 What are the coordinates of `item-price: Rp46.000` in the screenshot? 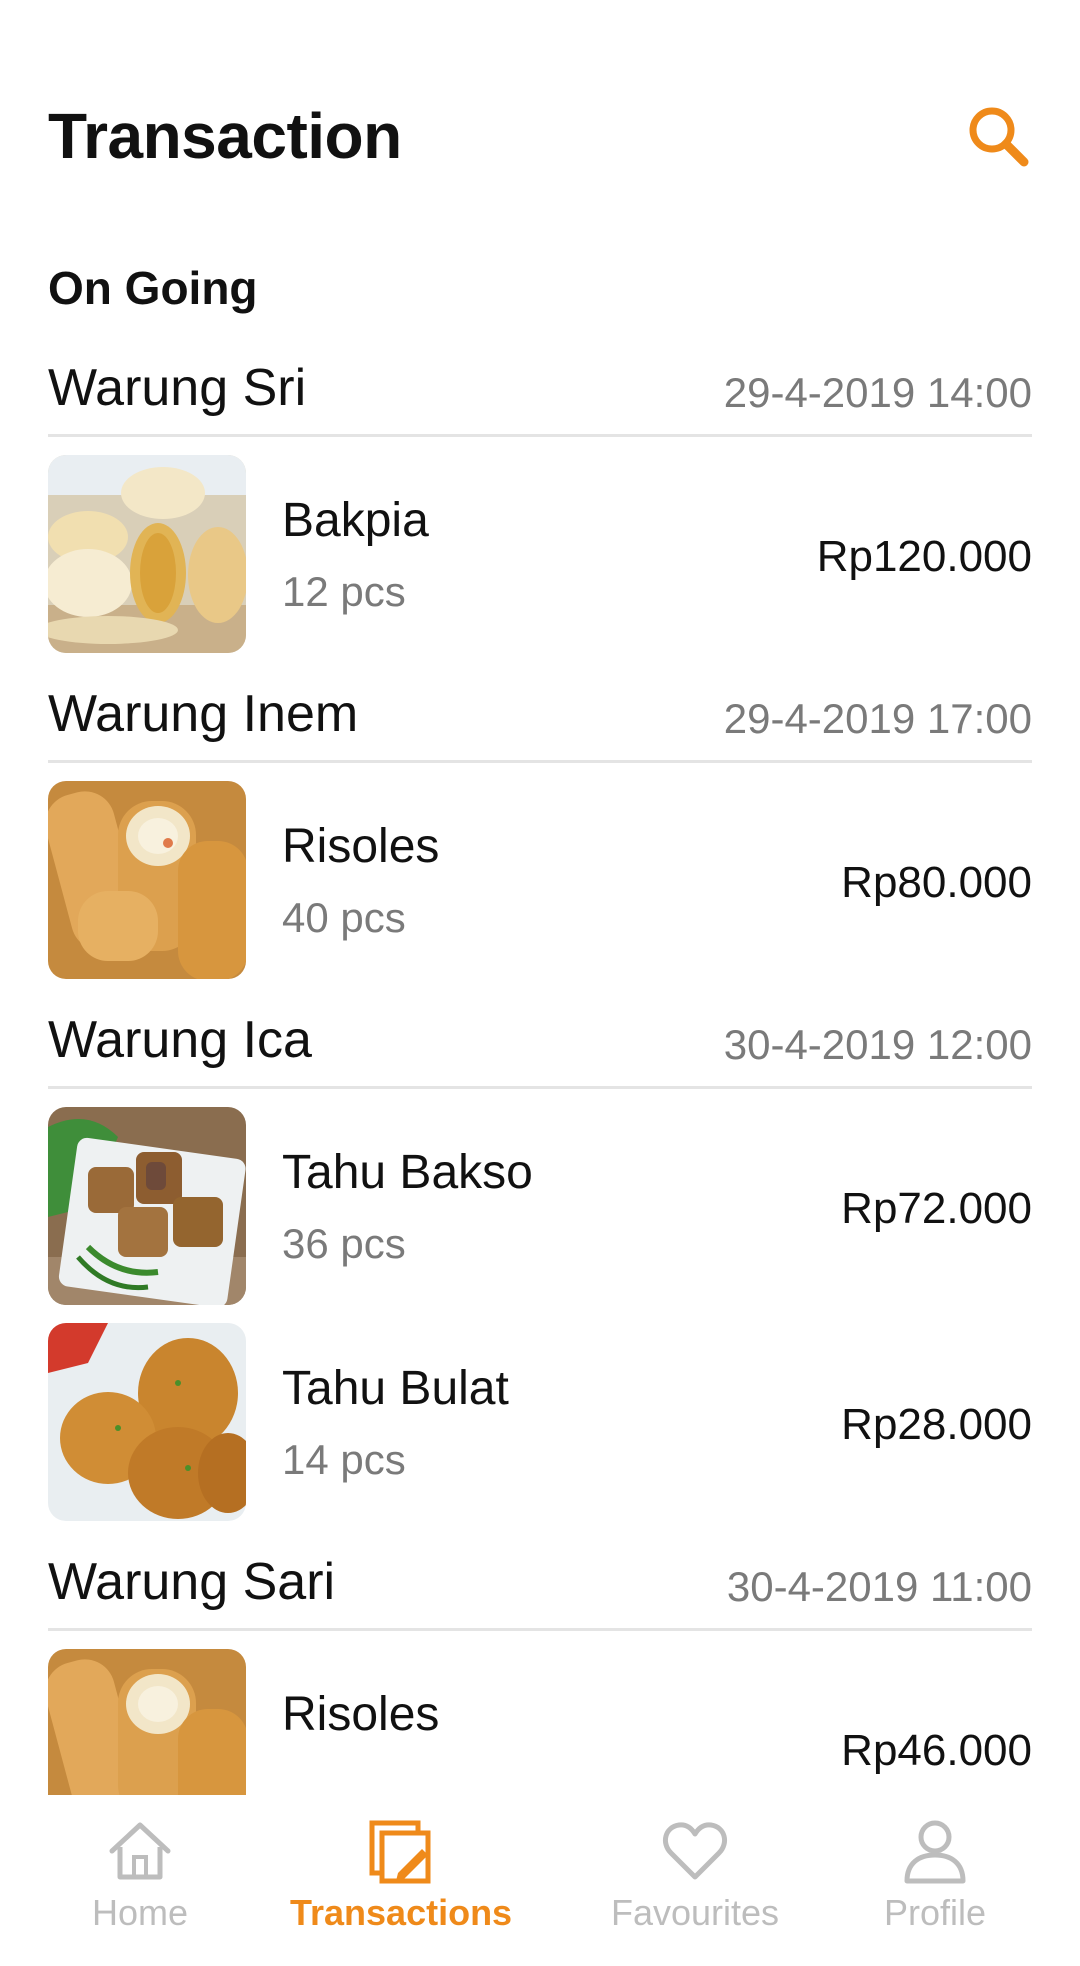 It's located at (936, 1750).